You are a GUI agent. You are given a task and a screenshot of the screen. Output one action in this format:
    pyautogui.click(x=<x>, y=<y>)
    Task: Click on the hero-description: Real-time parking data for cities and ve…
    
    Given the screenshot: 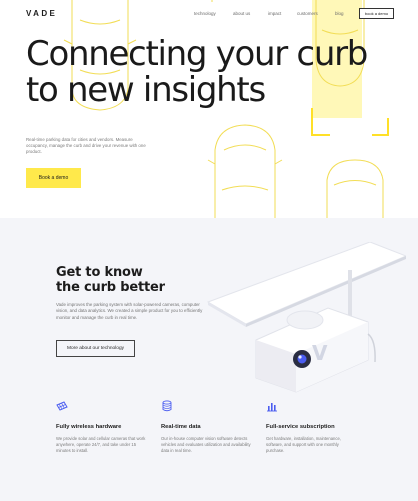 What is the action you would take?
    pyautogui.click(x=86, y=145)
    